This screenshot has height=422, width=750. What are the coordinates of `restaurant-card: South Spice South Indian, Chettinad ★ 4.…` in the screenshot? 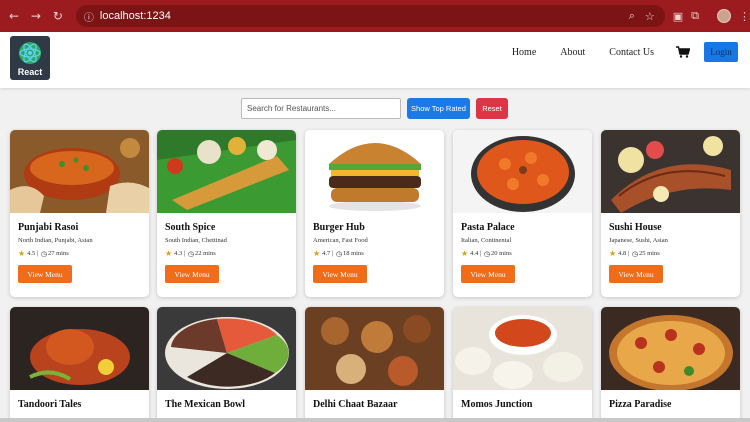 It's located at (226, 213).